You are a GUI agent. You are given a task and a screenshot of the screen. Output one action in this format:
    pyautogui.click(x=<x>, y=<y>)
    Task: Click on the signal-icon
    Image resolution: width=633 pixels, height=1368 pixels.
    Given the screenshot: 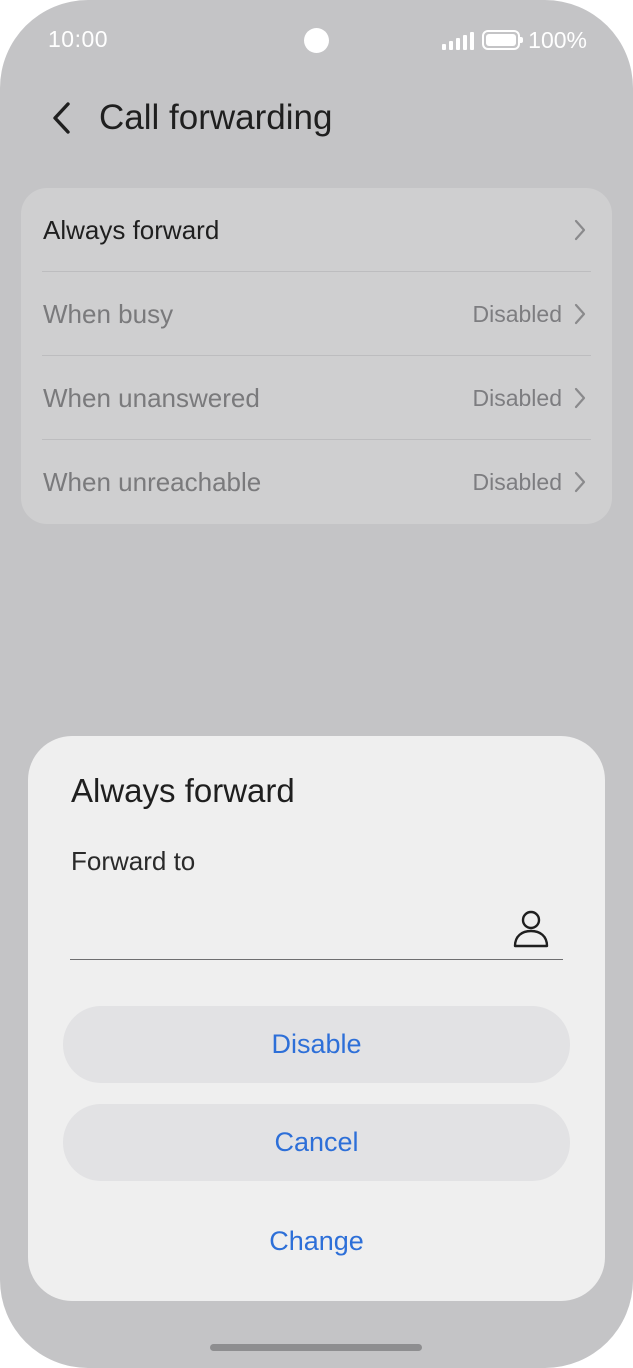 What is the action you would take?
    pyautogui.click(x=458, y=40)
    